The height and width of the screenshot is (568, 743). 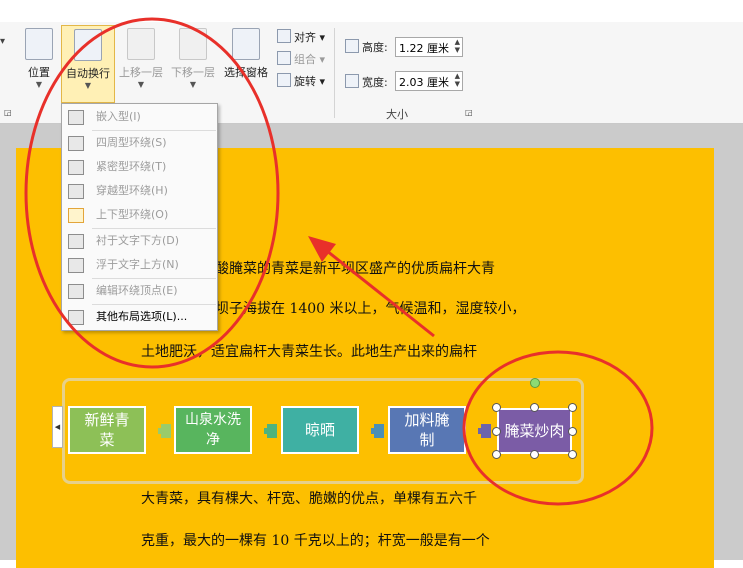 What do you see at coordinates (366, 47) in the screenshot?
I see `height-label: 高度:` at bounding box center [366, 47].